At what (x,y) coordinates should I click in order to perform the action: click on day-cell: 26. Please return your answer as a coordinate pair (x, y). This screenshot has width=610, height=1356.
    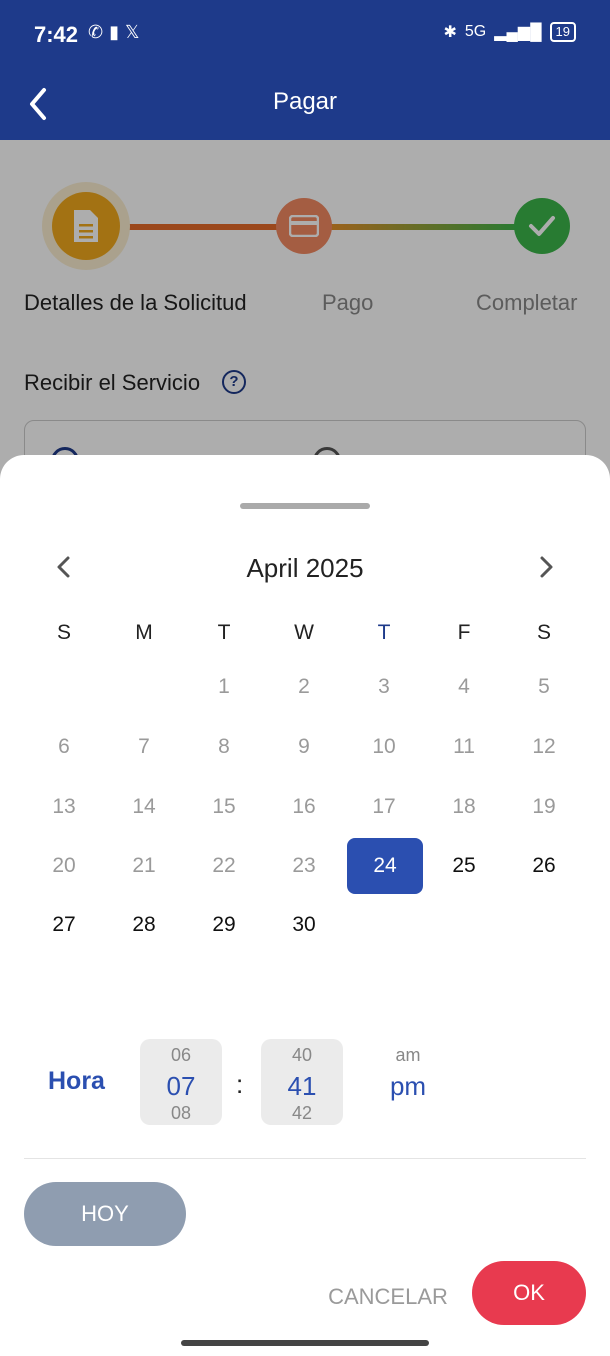
    Looking at the image, I should click on (544, 866).